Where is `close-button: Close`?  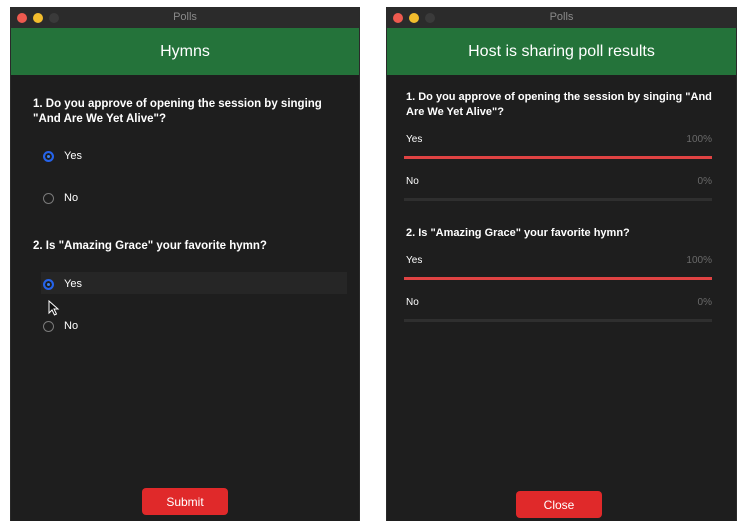
close-button: Close is located at coordinates (559, 504).